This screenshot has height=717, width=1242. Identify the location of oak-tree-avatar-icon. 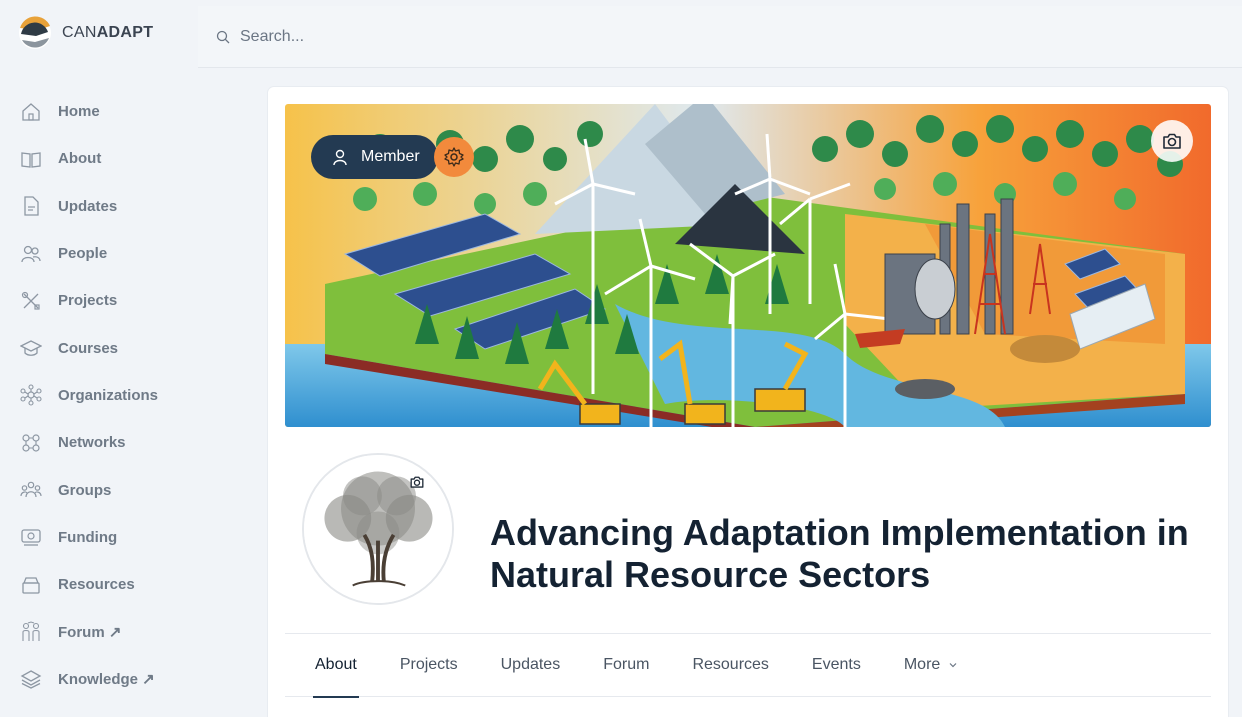
(378, 529).